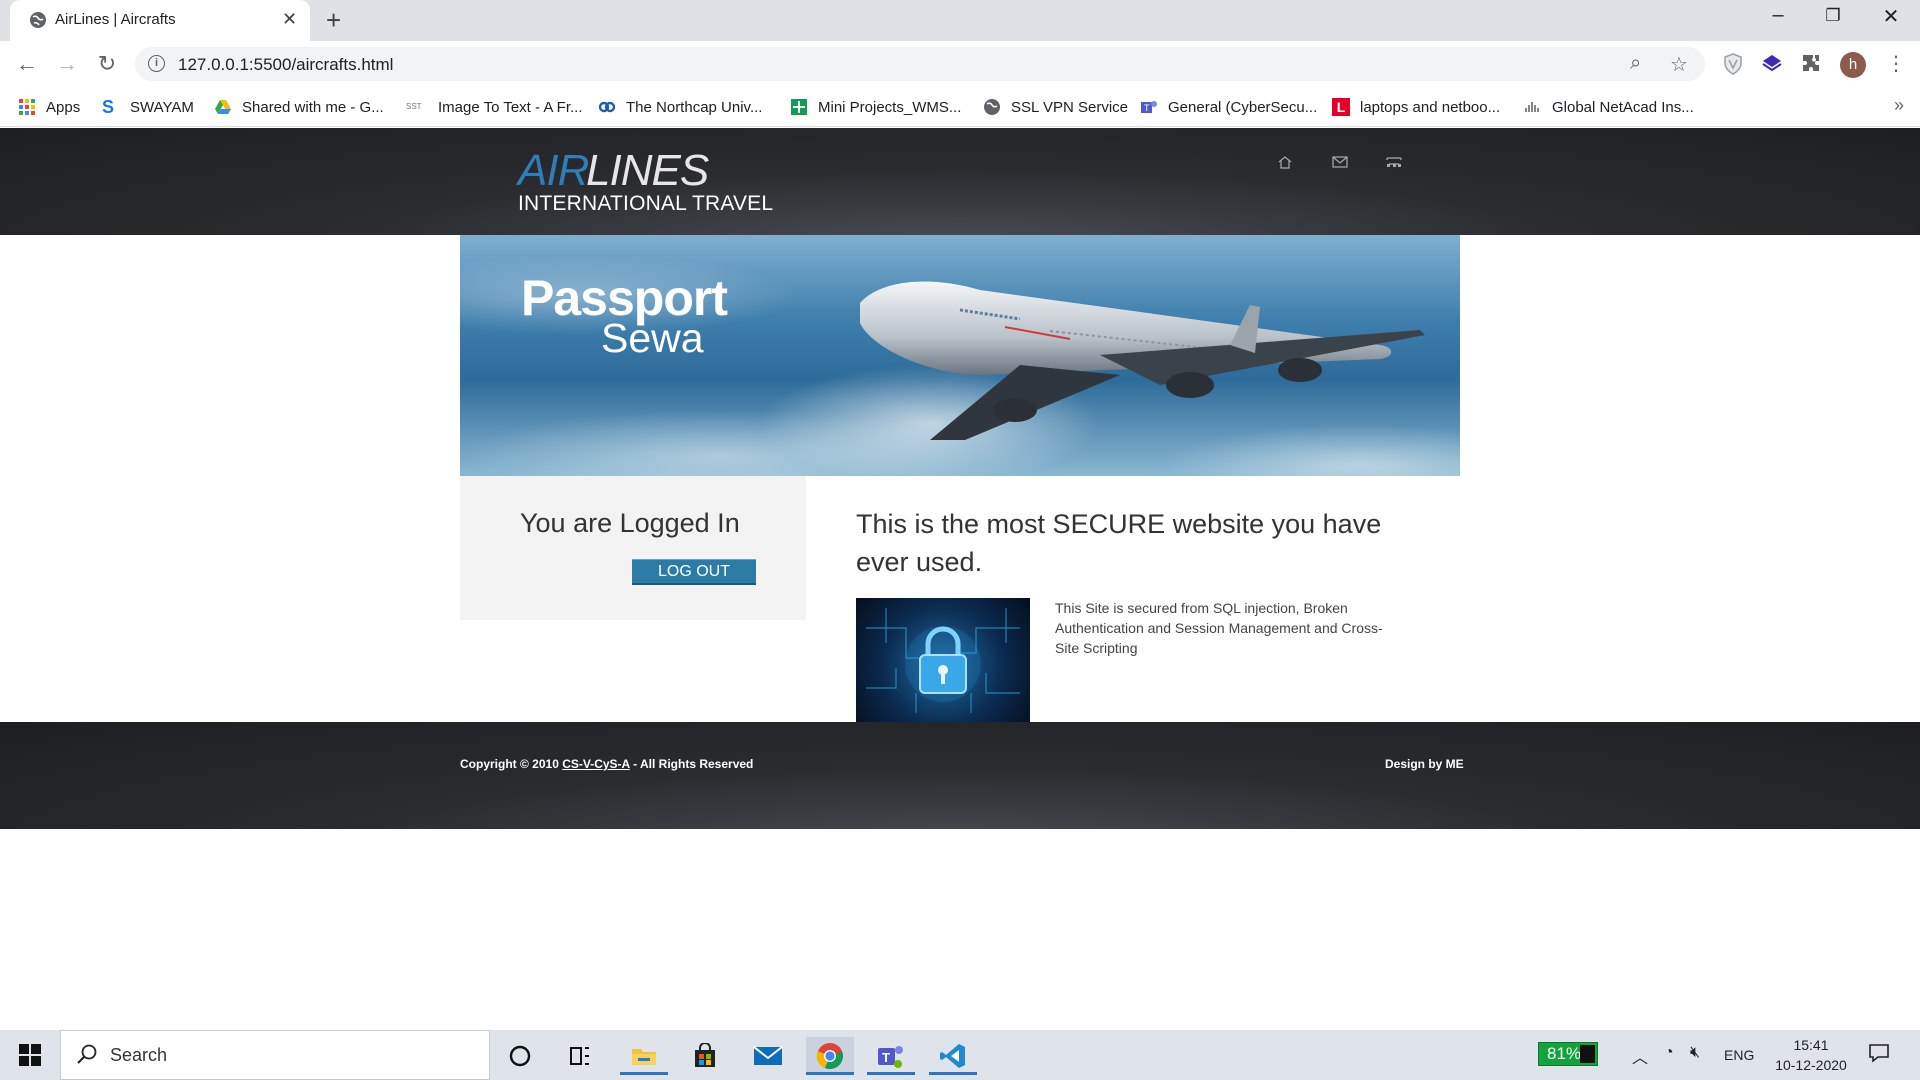 The width and height of the screenshot is (1920, 1080). What do you see at coordinates (644, 1056) in the screenshot?
I see `file-explorer-icon` at bounding box center [644, 1056].